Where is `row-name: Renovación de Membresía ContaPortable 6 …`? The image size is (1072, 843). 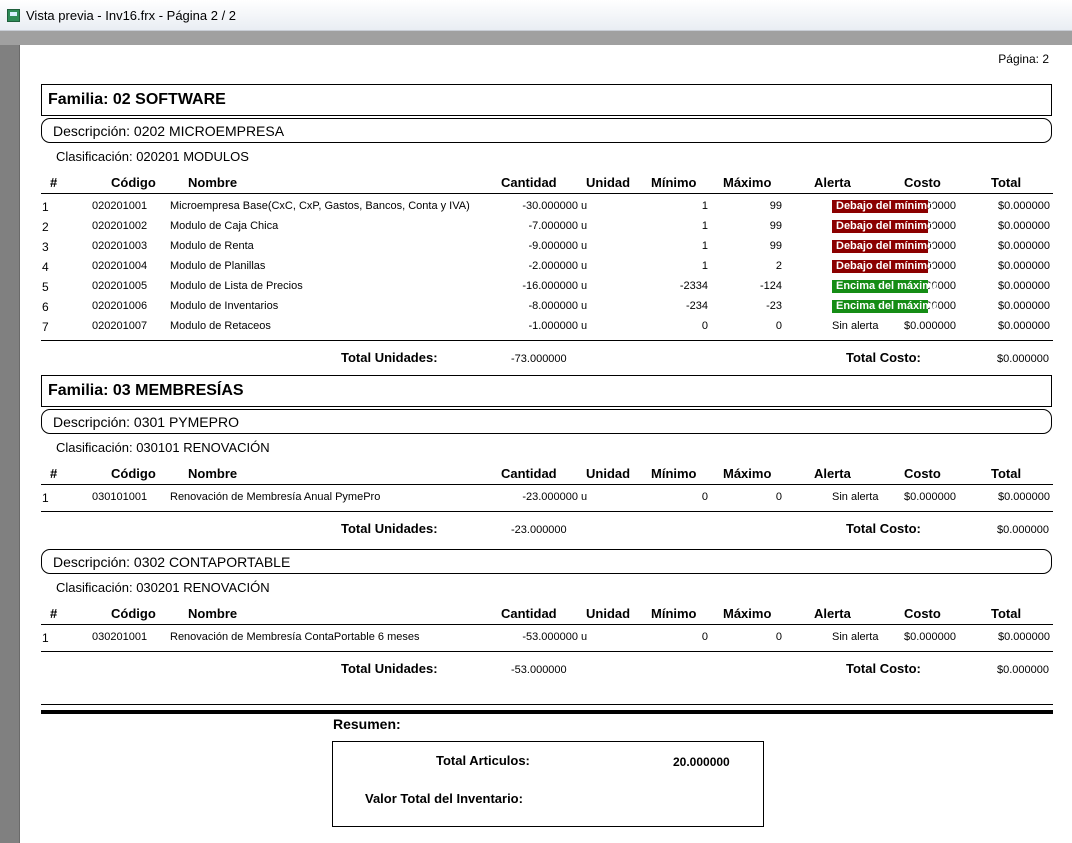
row-name: Renovación de Membresía ContaPortable 6 … is located at coordinates (295, 637).